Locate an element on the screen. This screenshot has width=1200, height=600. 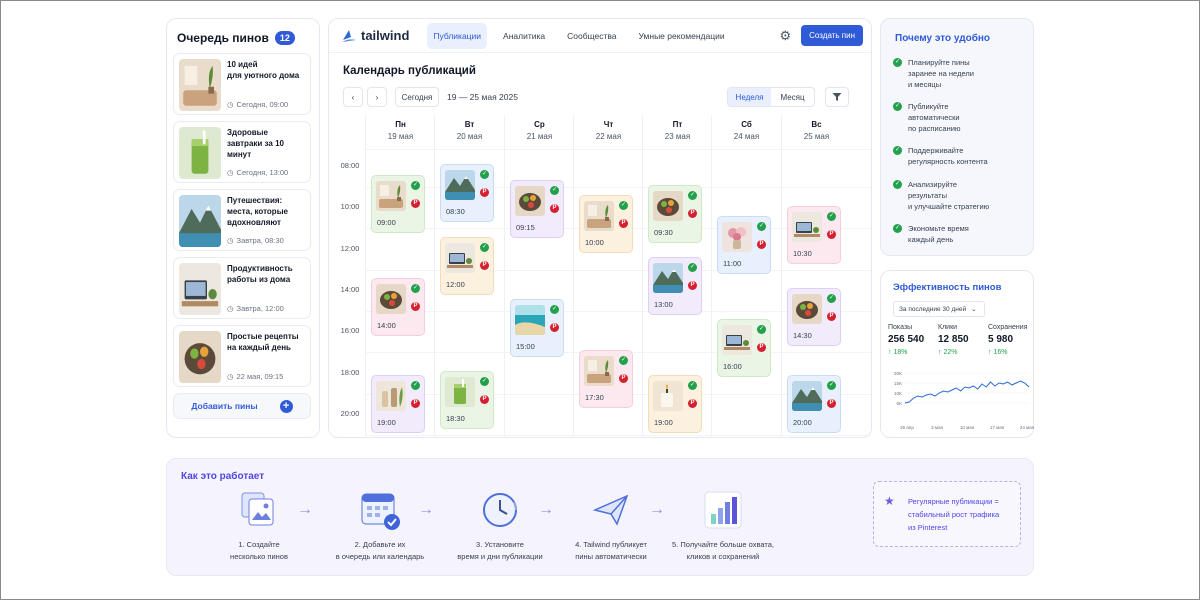
queue-item-time-text: Сегодня, 13:00 is located at coordinates (262, 172).